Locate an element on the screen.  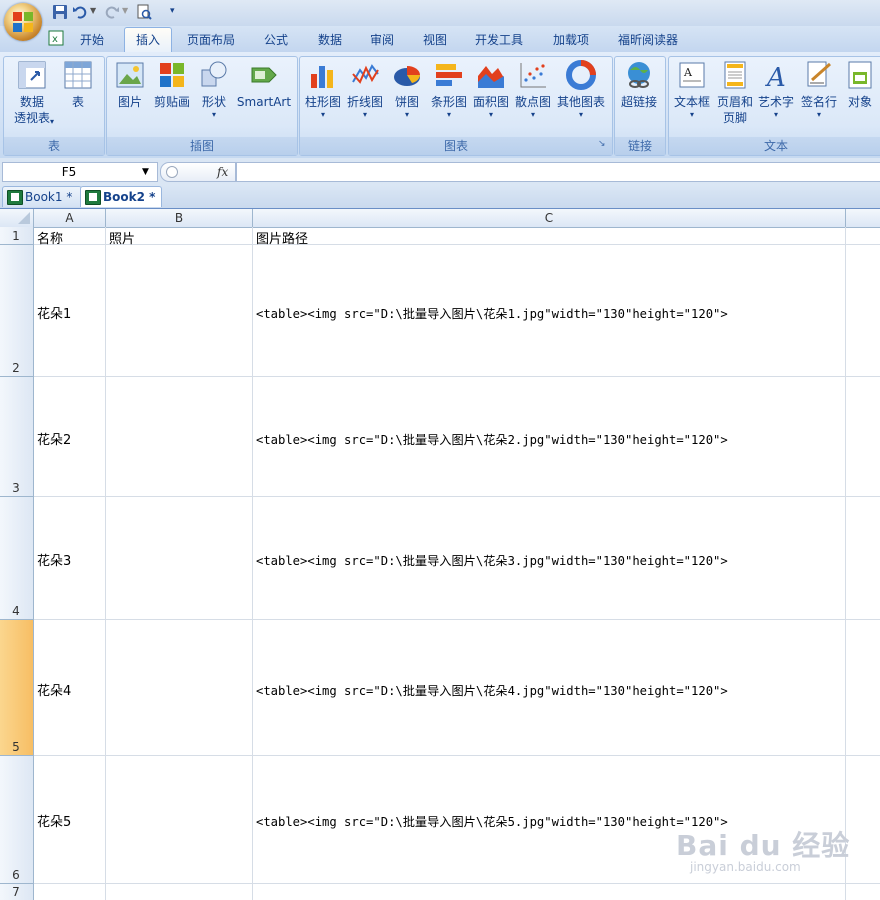
wordart-button: A 艺术字 ▾ is located at coordinates (776, 89).